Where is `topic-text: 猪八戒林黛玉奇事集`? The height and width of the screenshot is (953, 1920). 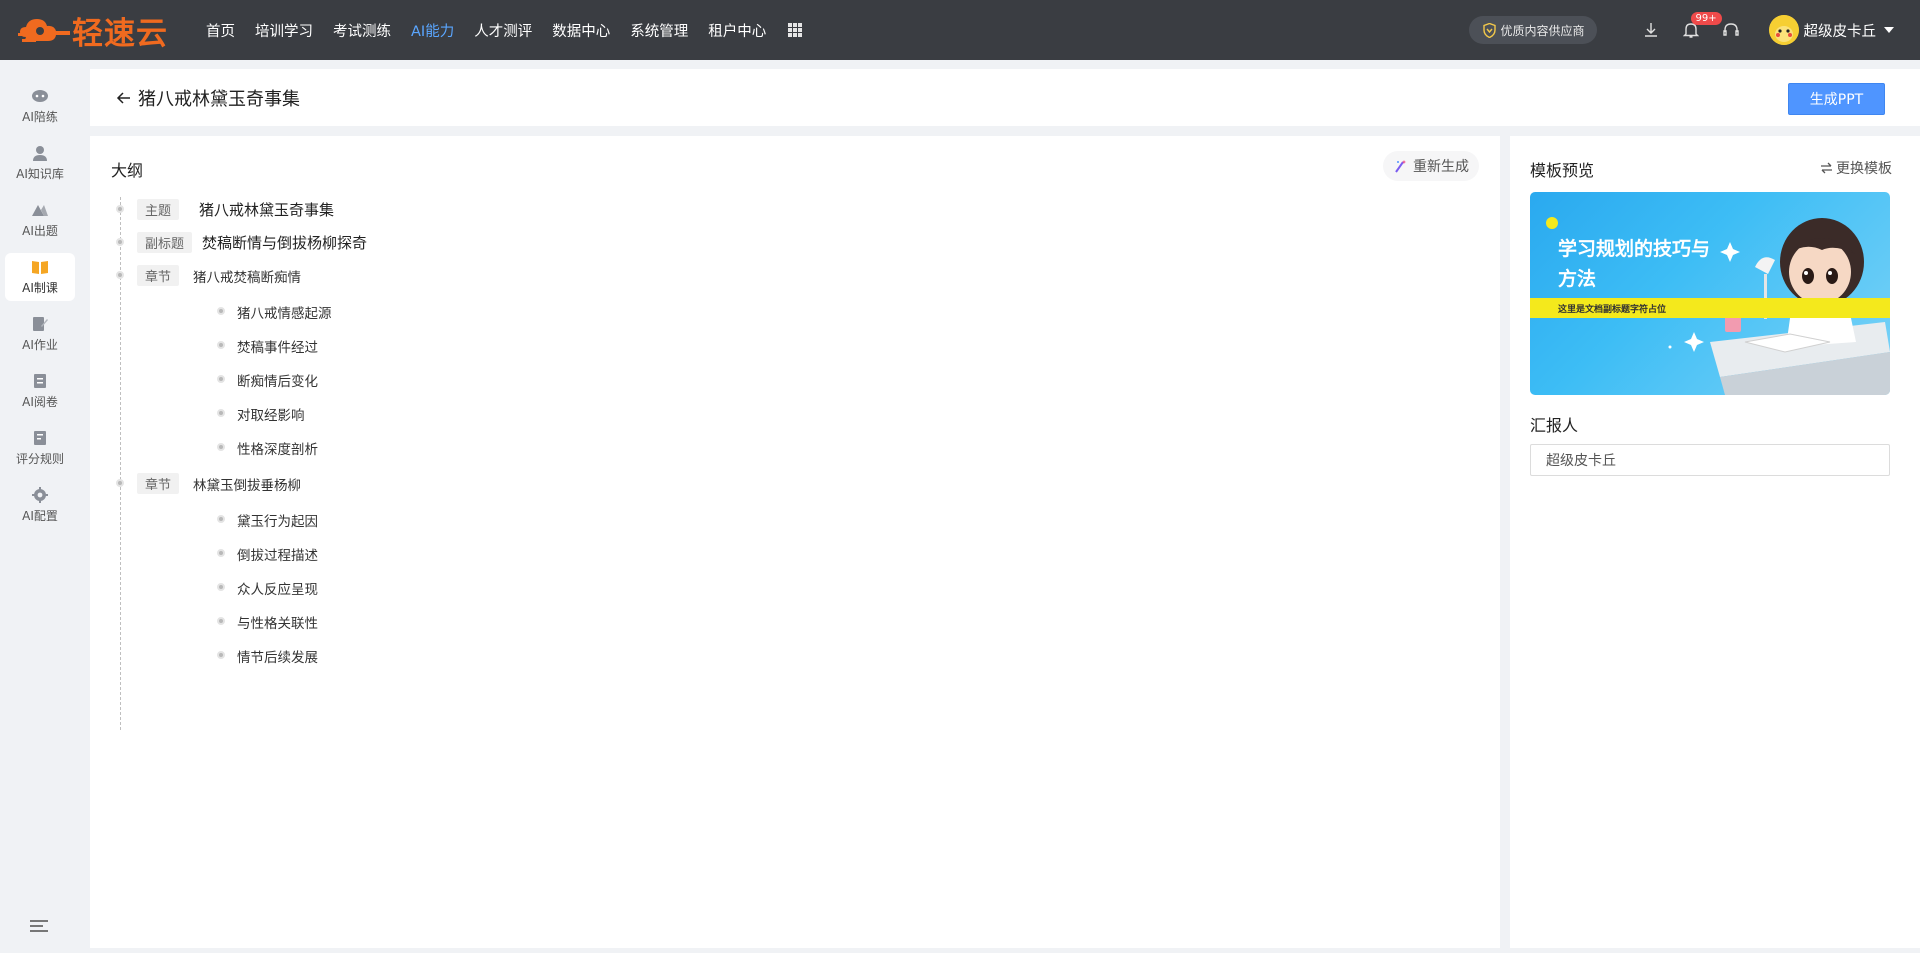 topic-text: 猪八戒林黛玉奇事集 is located at coordinates (267, 210).